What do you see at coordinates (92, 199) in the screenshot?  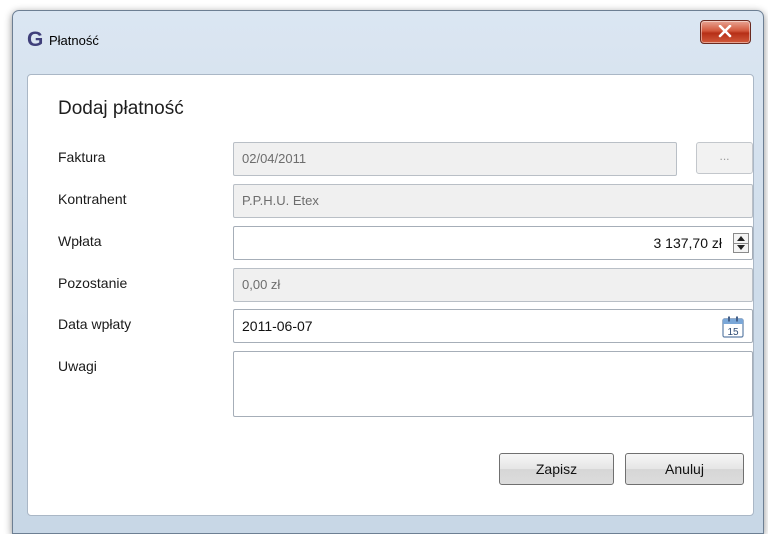 I see `kontrahent-label: Kontrahent` at bounding box center [92, 199].